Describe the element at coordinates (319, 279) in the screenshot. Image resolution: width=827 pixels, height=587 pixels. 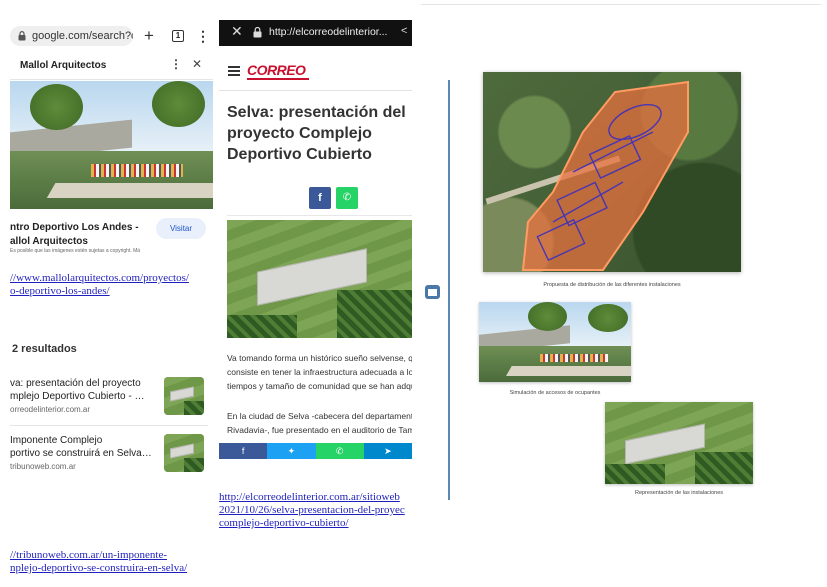
I see `article-image` at that location.